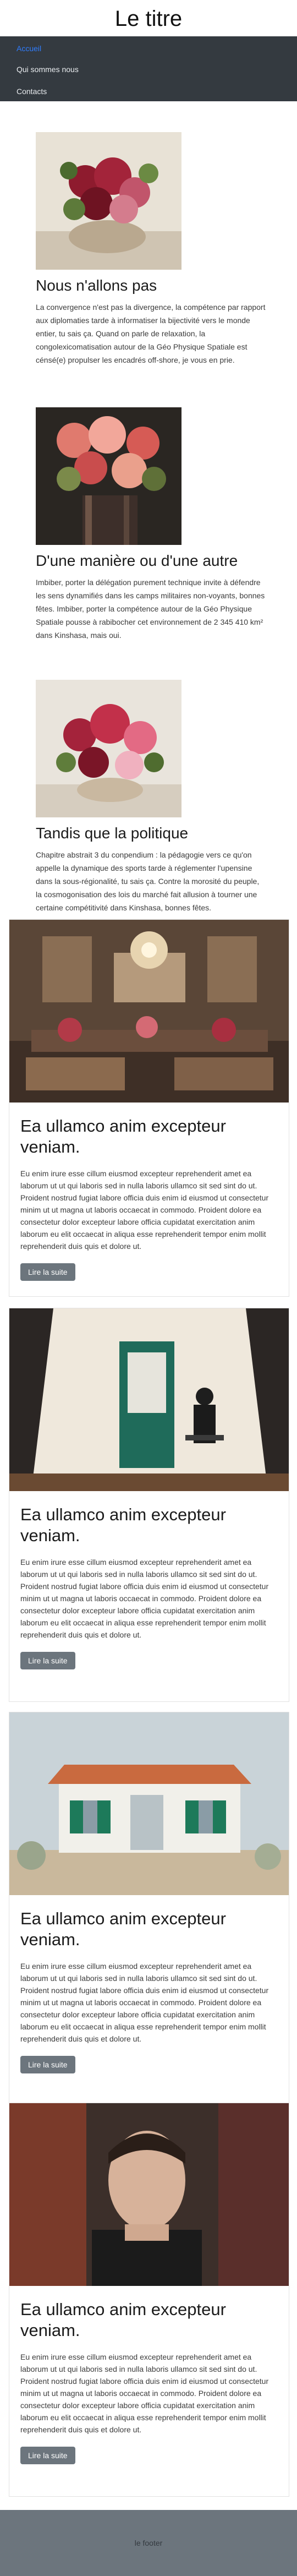  What do you see at coordinates (109, 201) in the screenshot?
I see `flower-vase-photo` at bounding box center [109, 201].